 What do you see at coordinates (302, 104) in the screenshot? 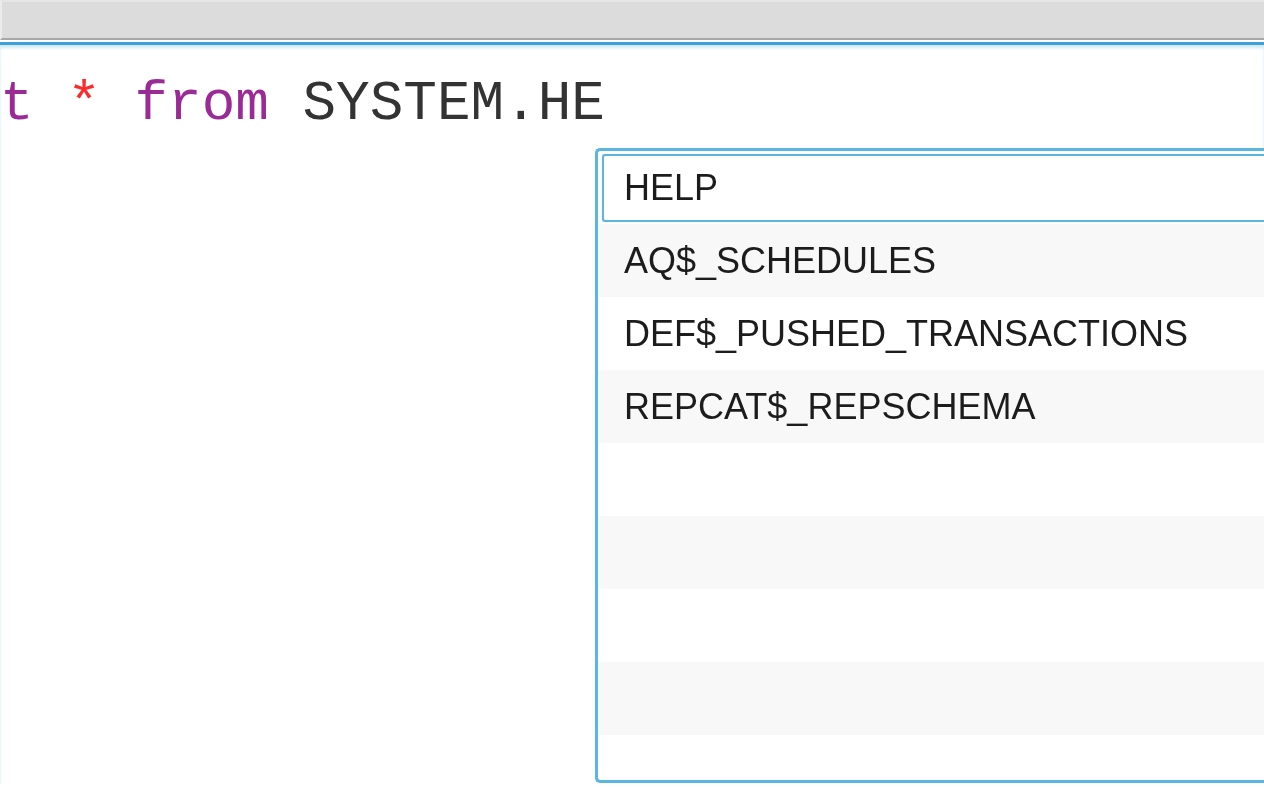
I see `code-line: t * from SYSTEM.HE` at bounding box center [302, 104].